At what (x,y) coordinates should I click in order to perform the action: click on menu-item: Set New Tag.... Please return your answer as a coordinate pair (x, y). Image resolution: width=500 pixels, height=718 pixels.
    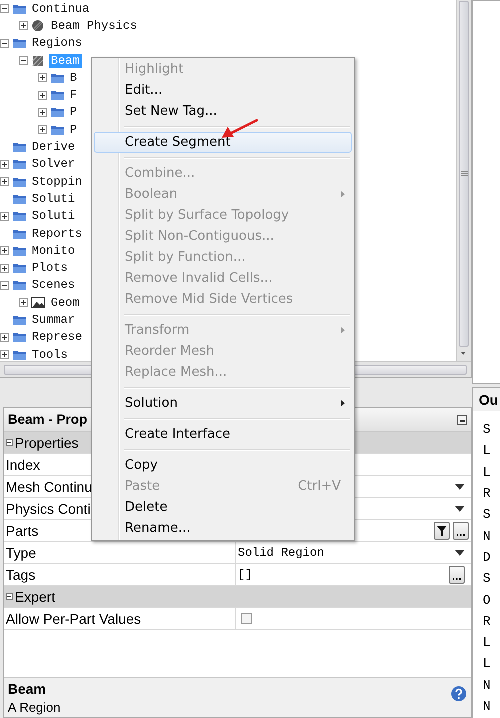
    Looking at the image, I should click on (223, 111).